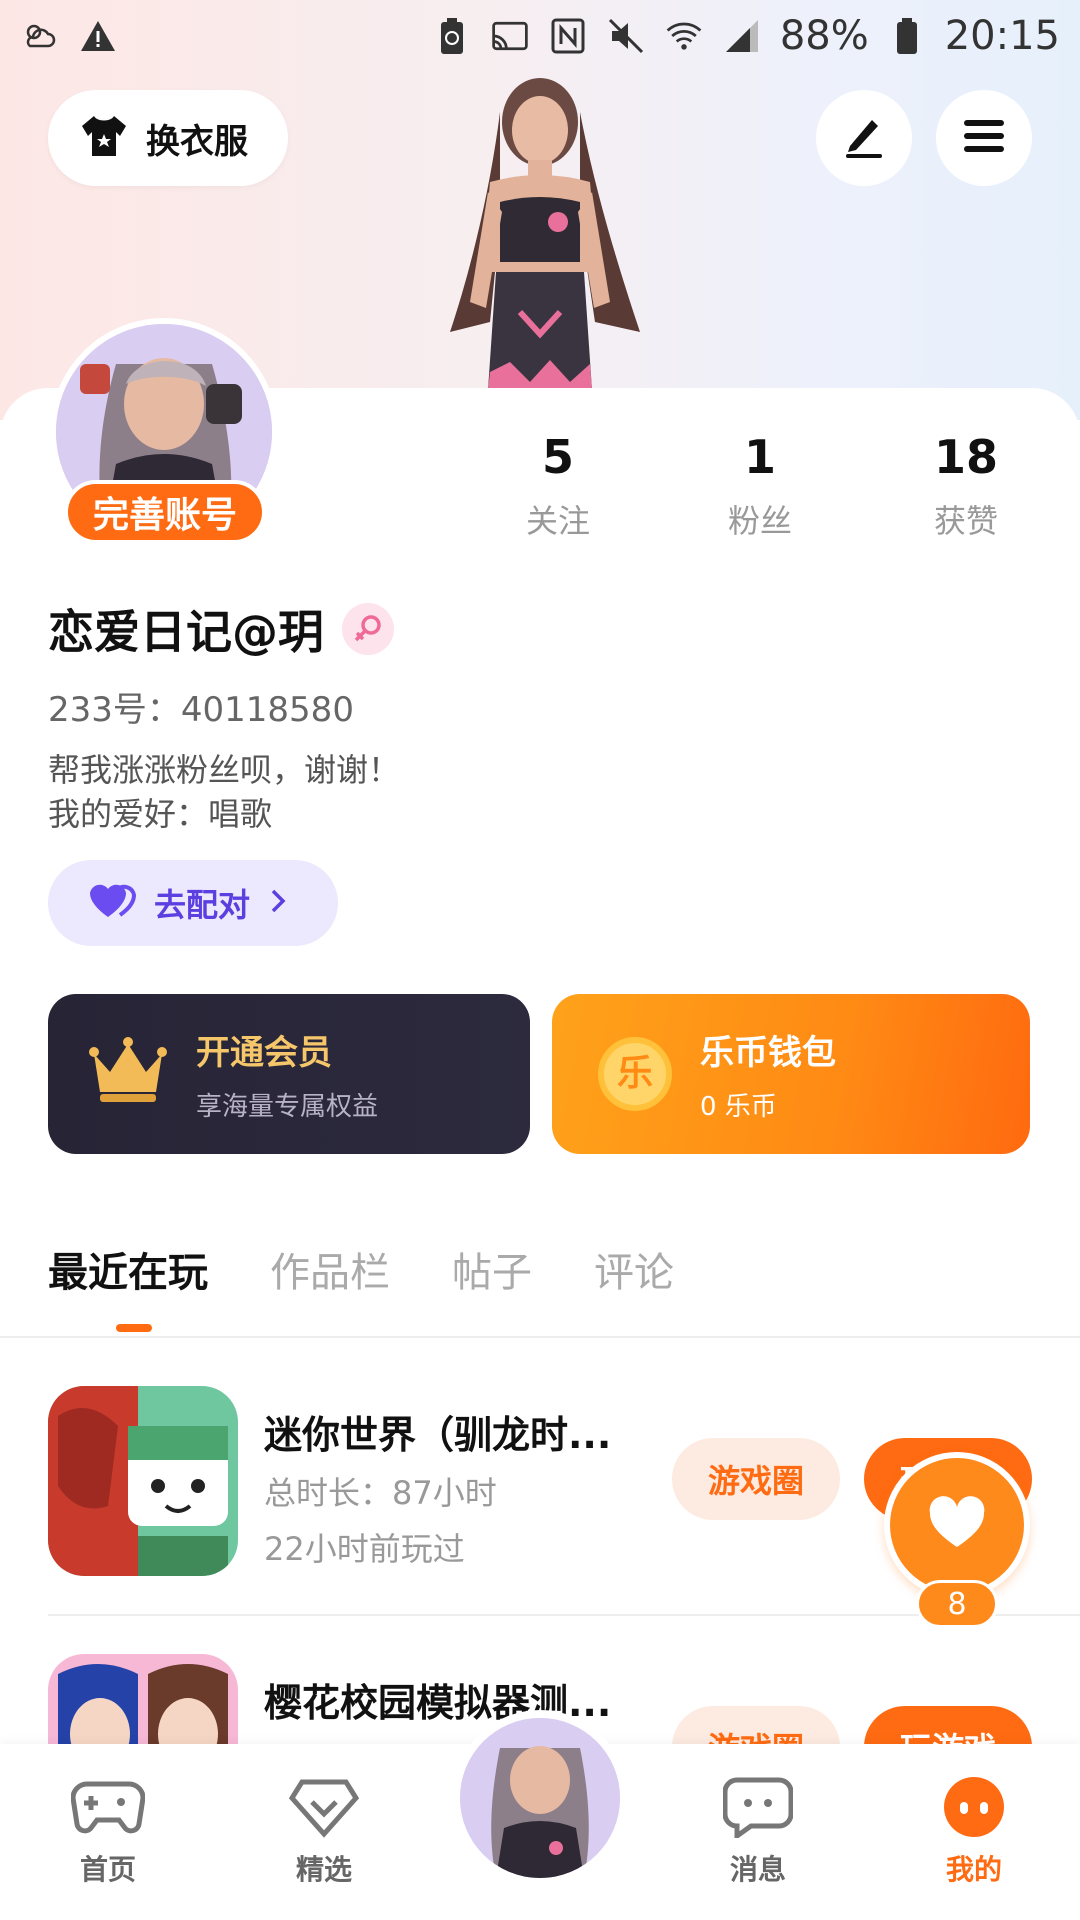  I want to click on menu-icon, so click(984, 138).